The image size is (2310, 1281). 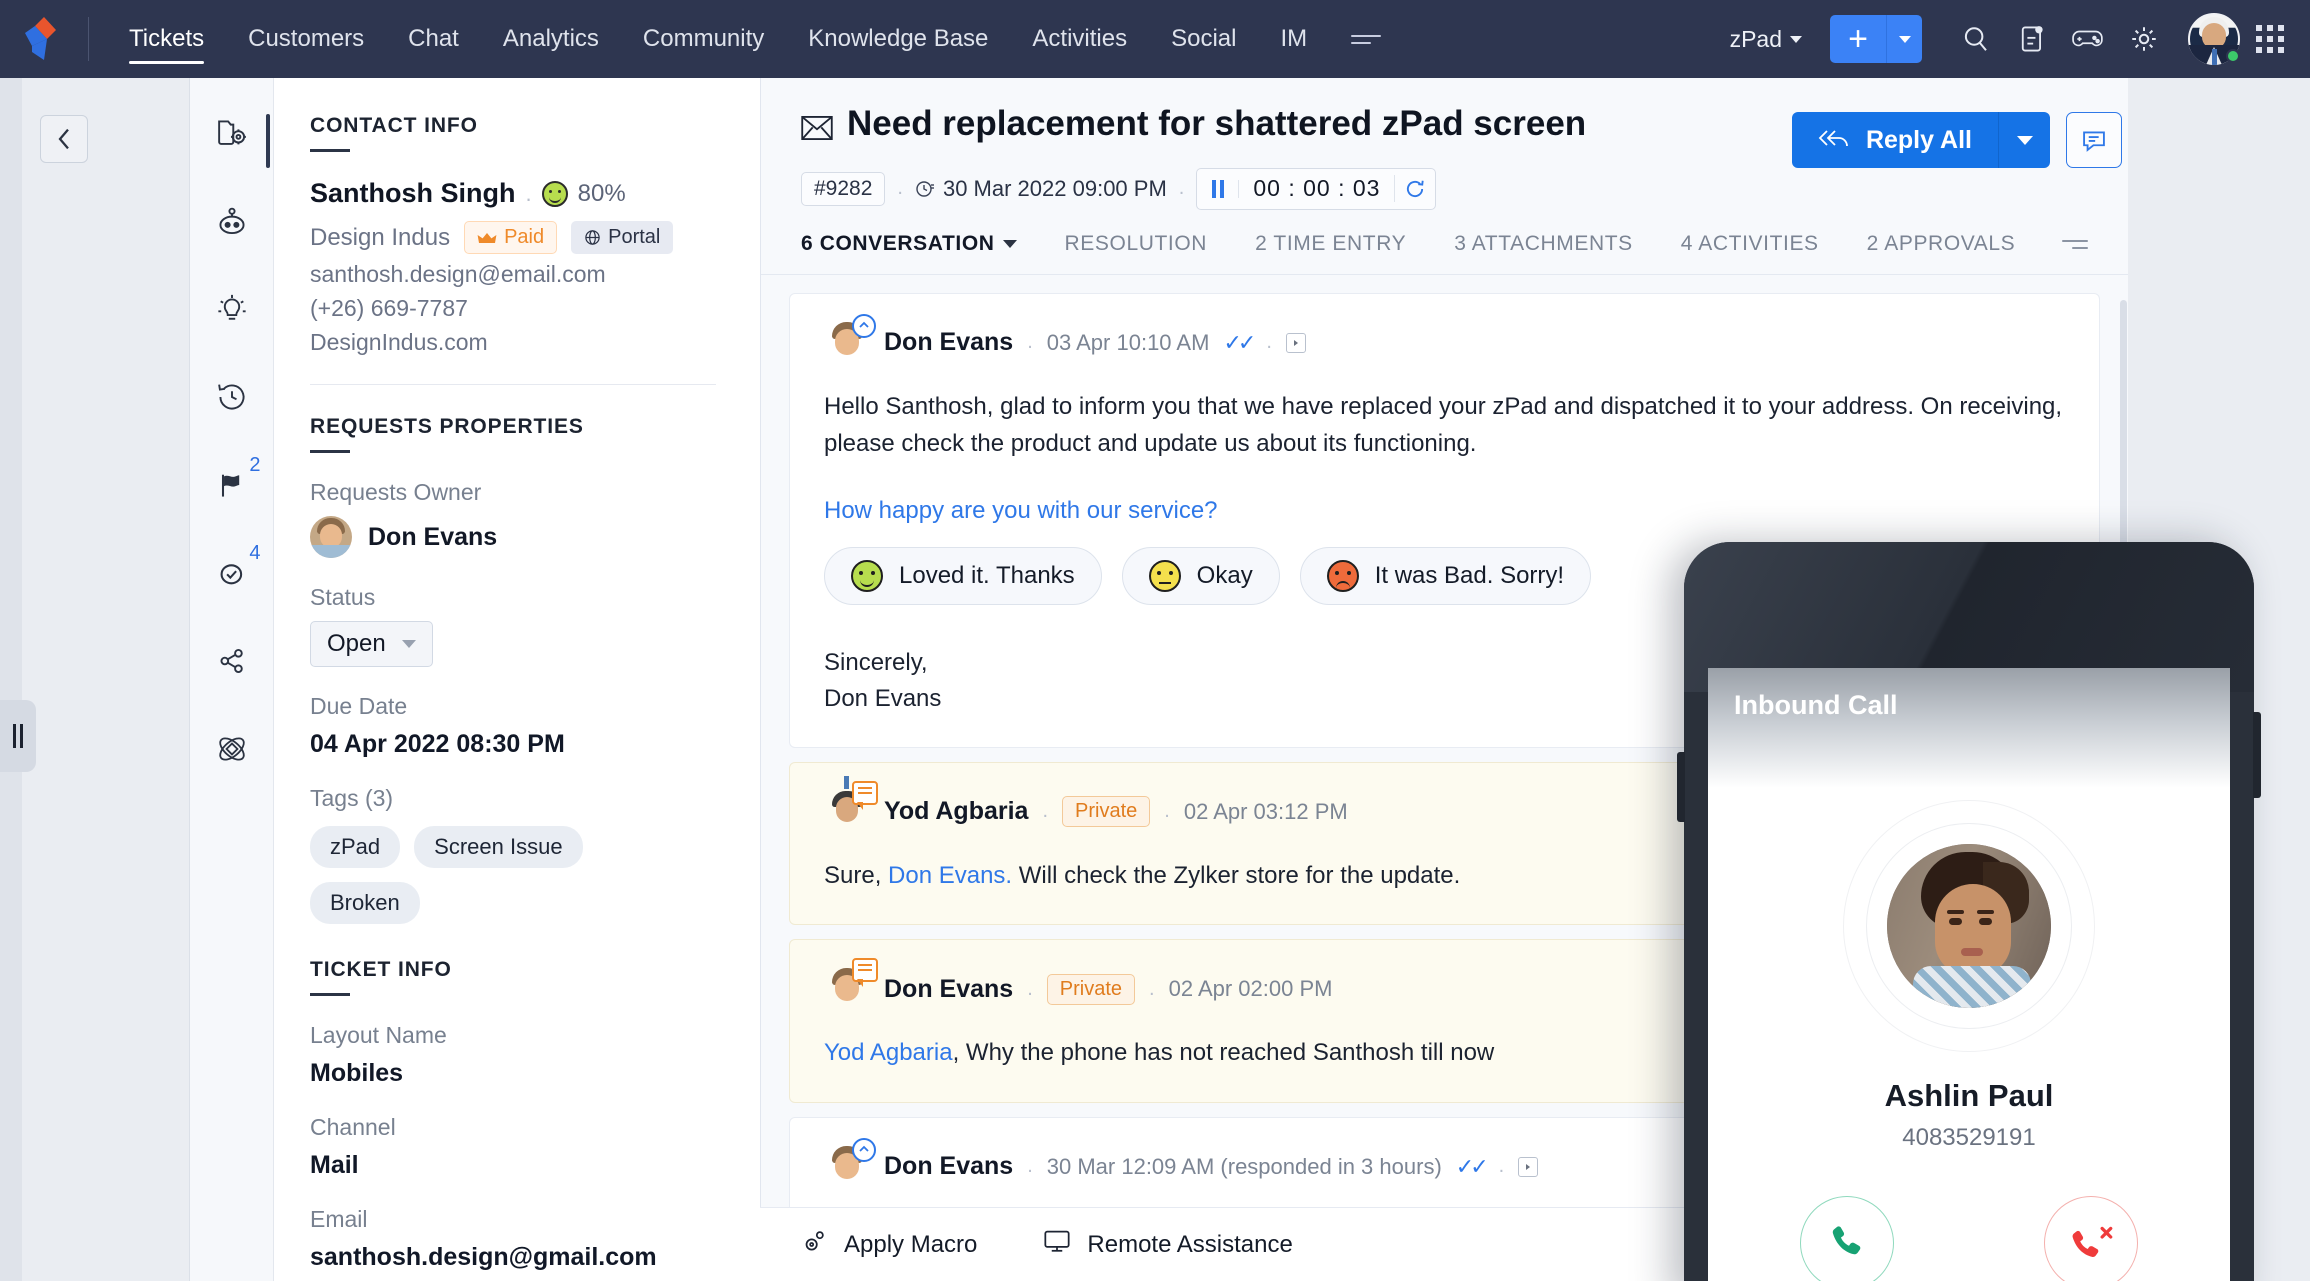 I want to click on contact-email: santhosh.design@email.com, so click(x=513, y=274).